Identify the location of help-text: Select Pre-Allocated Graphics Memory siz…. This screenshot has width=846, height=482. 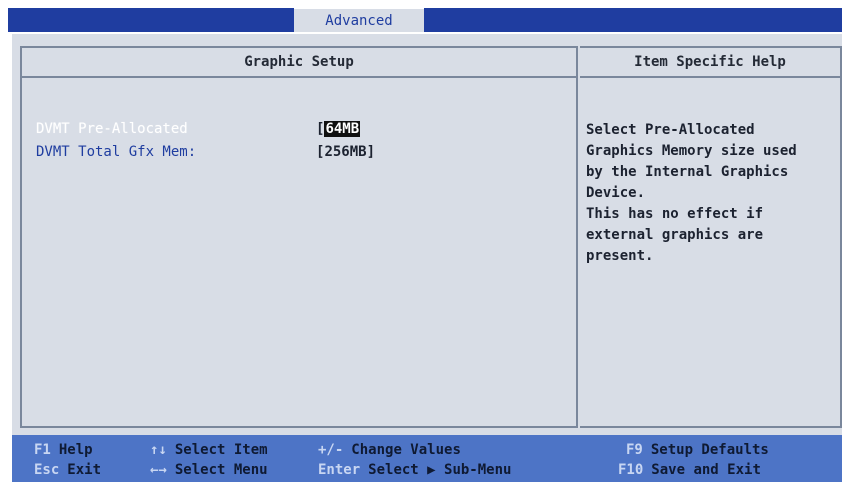
(691, 193).